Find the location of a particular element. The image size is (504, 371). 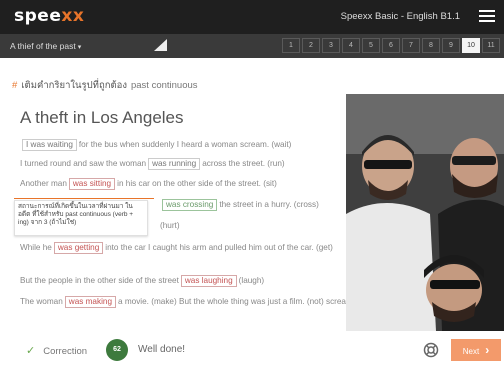

instruction-topic: past continuous is located at coordinates (164, 85).